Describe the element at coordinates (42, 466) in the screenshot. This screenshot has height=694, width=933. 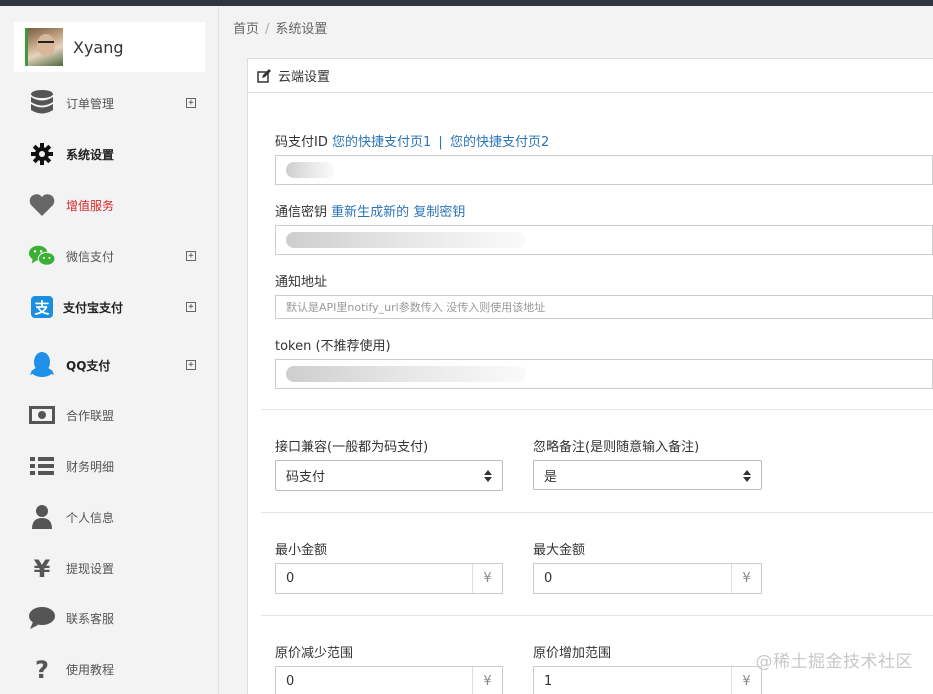
I see `list-icon` at that location.